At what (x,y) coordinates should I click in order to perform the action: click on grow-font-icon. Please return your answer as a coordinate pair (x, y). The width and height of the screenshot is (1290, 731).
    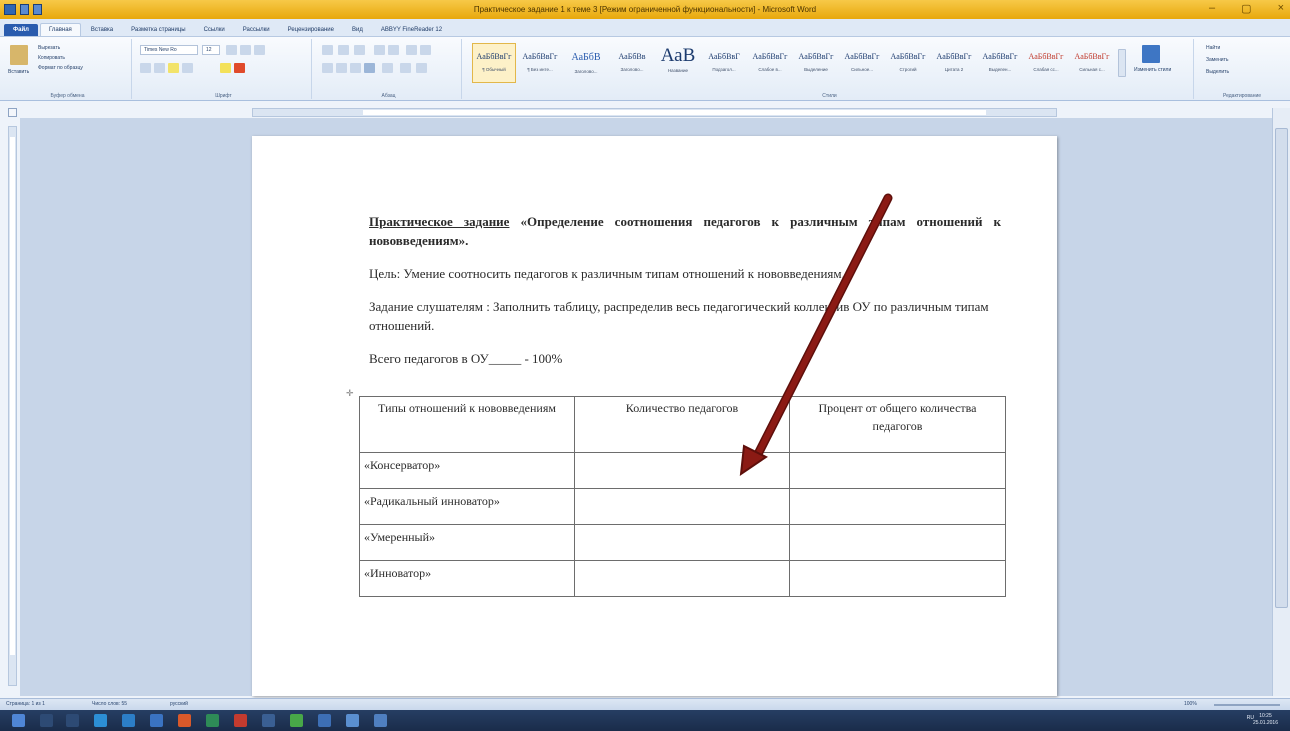
    Looking at the image, I should click on (231, 50).